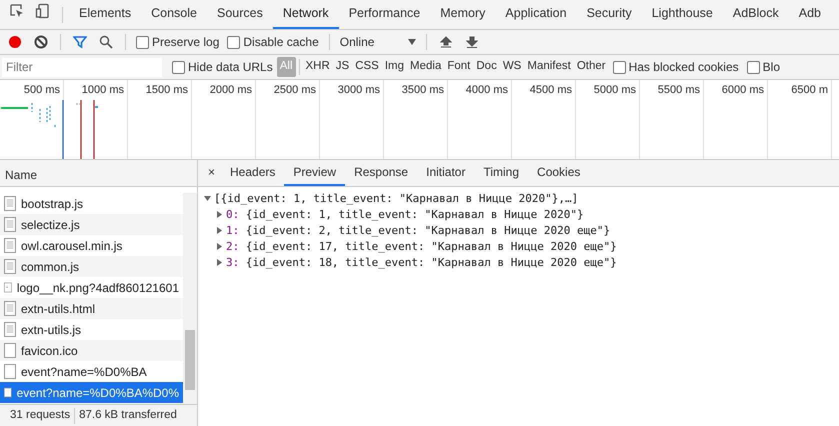 Image resolution: width=839 pixels, height=426 pixels. Describe the element at coordinates (91, 203) in the screenshot. I see `request-row: bootstrap.js` at that location.